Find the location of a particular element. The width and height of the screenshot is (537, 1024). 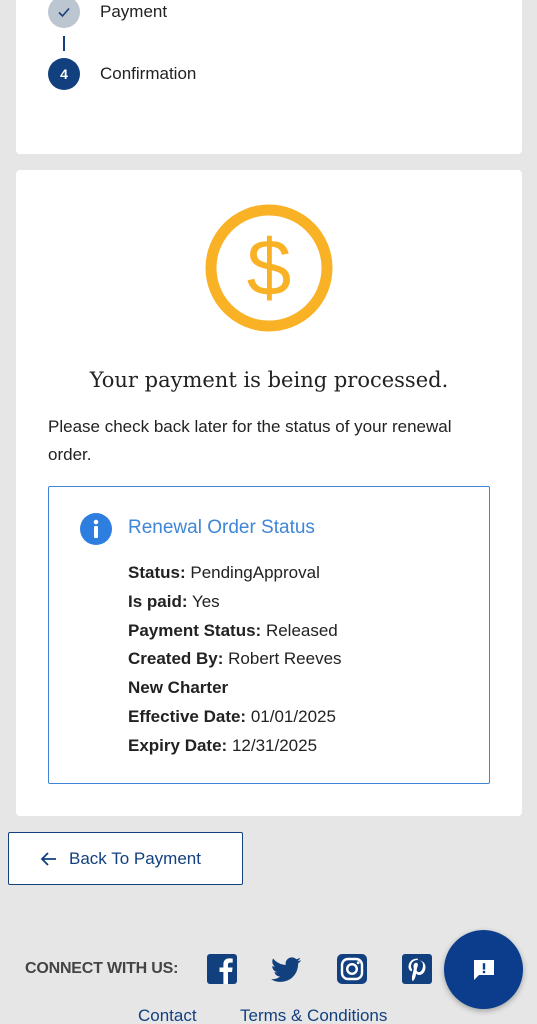

status-row-payment-status: Payment Status: Released is located at coordinates (233, 630).